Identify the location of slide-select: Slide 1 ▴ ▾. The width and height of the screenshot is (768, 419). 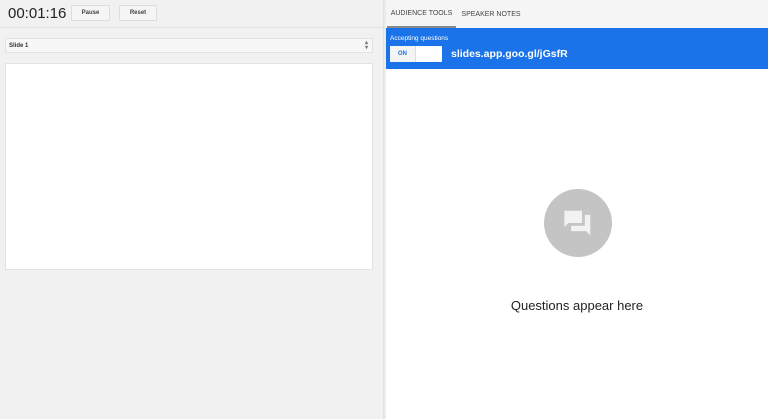
(189, 45).